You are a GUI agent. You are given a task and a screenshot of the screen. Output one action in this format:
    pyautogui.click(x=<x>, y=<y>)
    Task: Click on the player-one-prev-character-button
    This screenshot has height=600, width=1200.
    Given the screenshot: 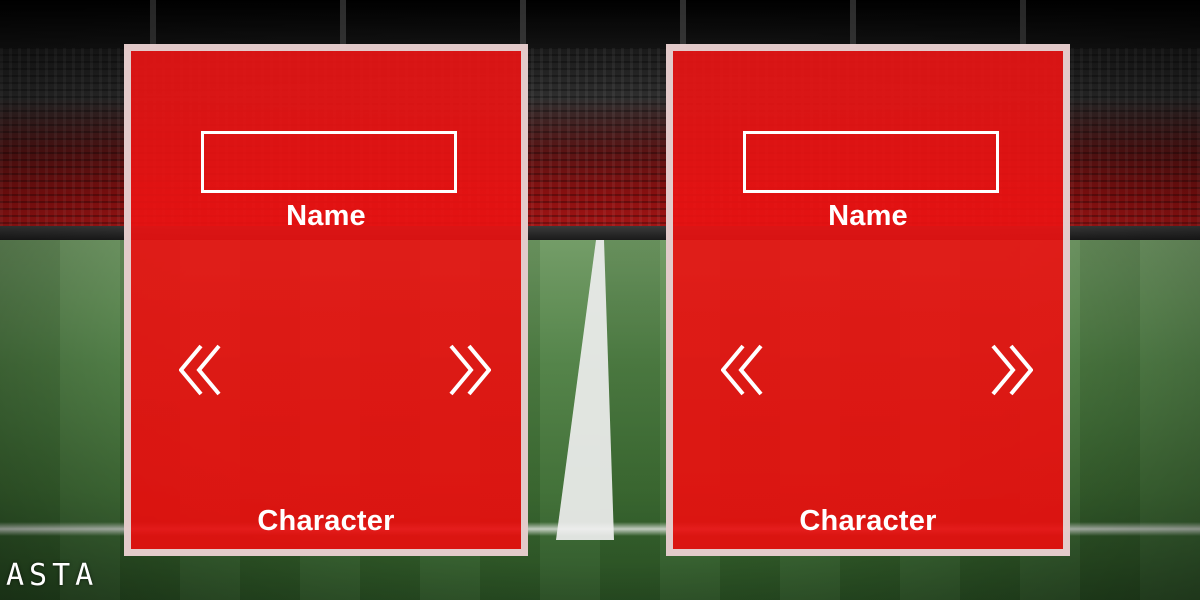 What is the action you would take?
    pyautogui.click(x=206, y=370)
    